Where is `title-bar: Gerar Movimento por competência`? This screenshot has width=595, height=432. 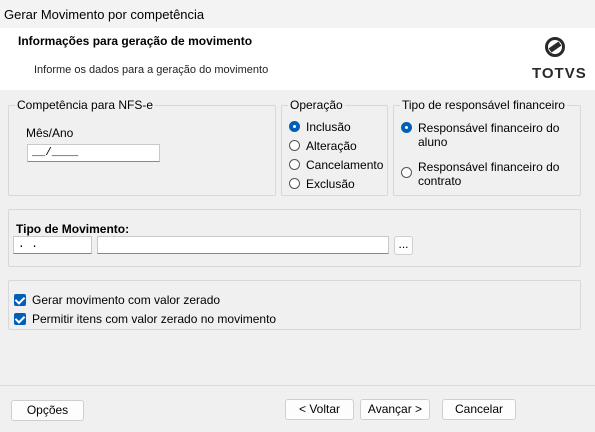
title-bar: Gerar Movimento por competência is located at coordinates (297, 14).